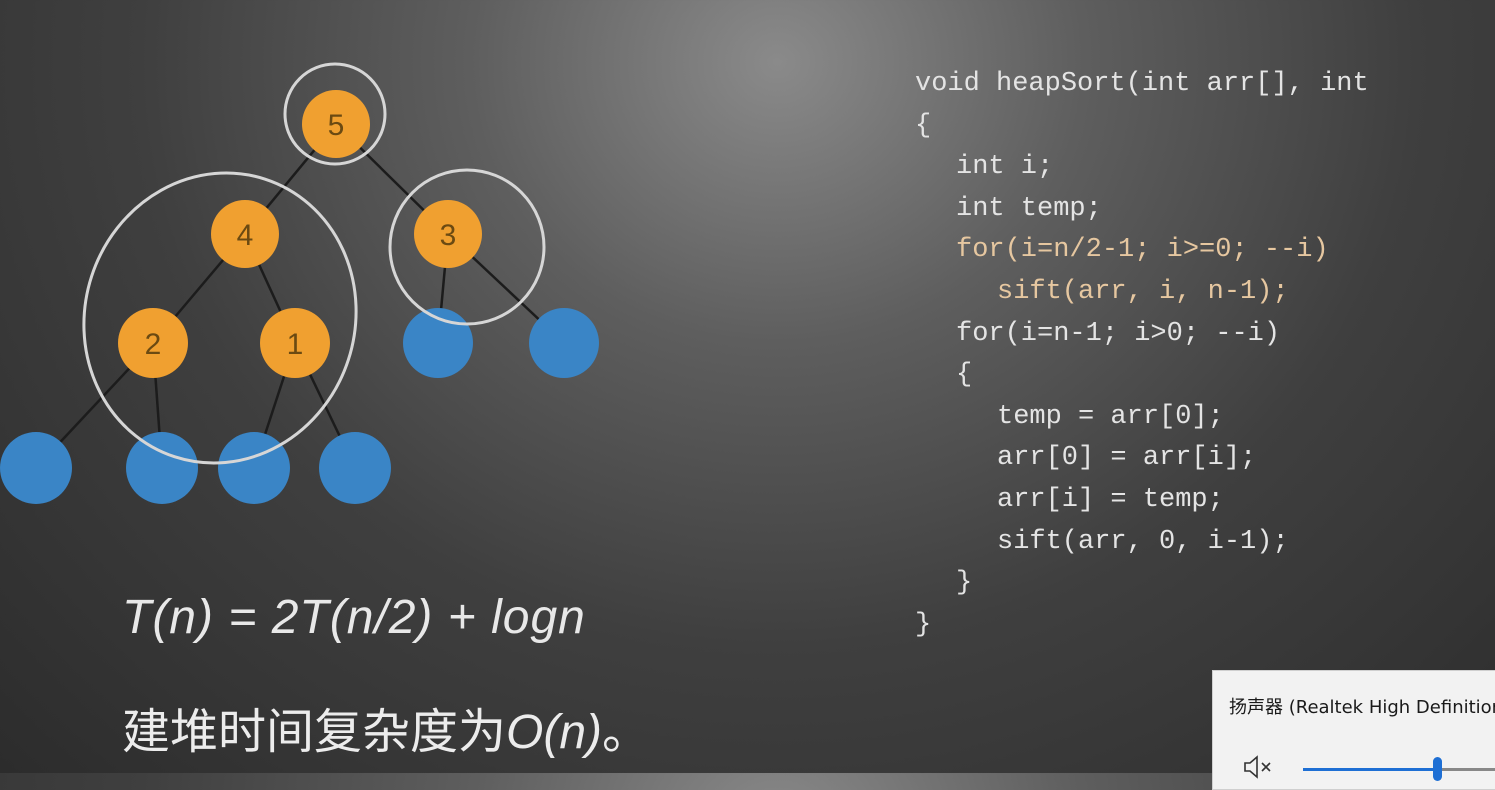 The image size is (1495, 790). Describe the element at coordinates (314, 732) in the screenshot. I see `complexity-note-text: 建堆时间复杂度为` at that location.